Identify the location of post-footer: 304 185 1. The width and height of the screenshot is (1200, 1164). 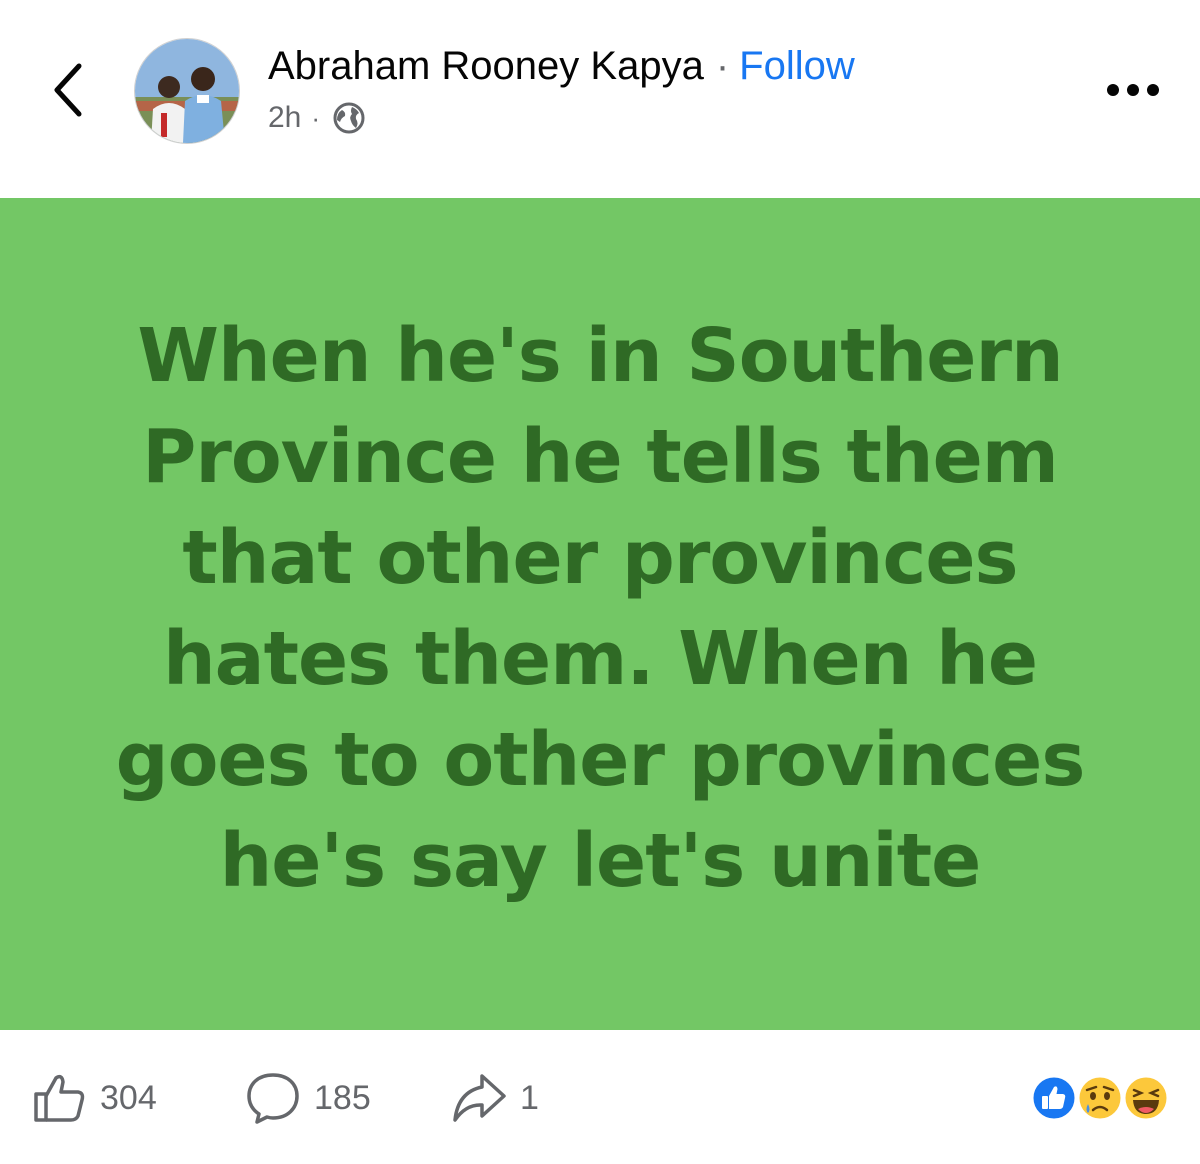
(600, 1097).